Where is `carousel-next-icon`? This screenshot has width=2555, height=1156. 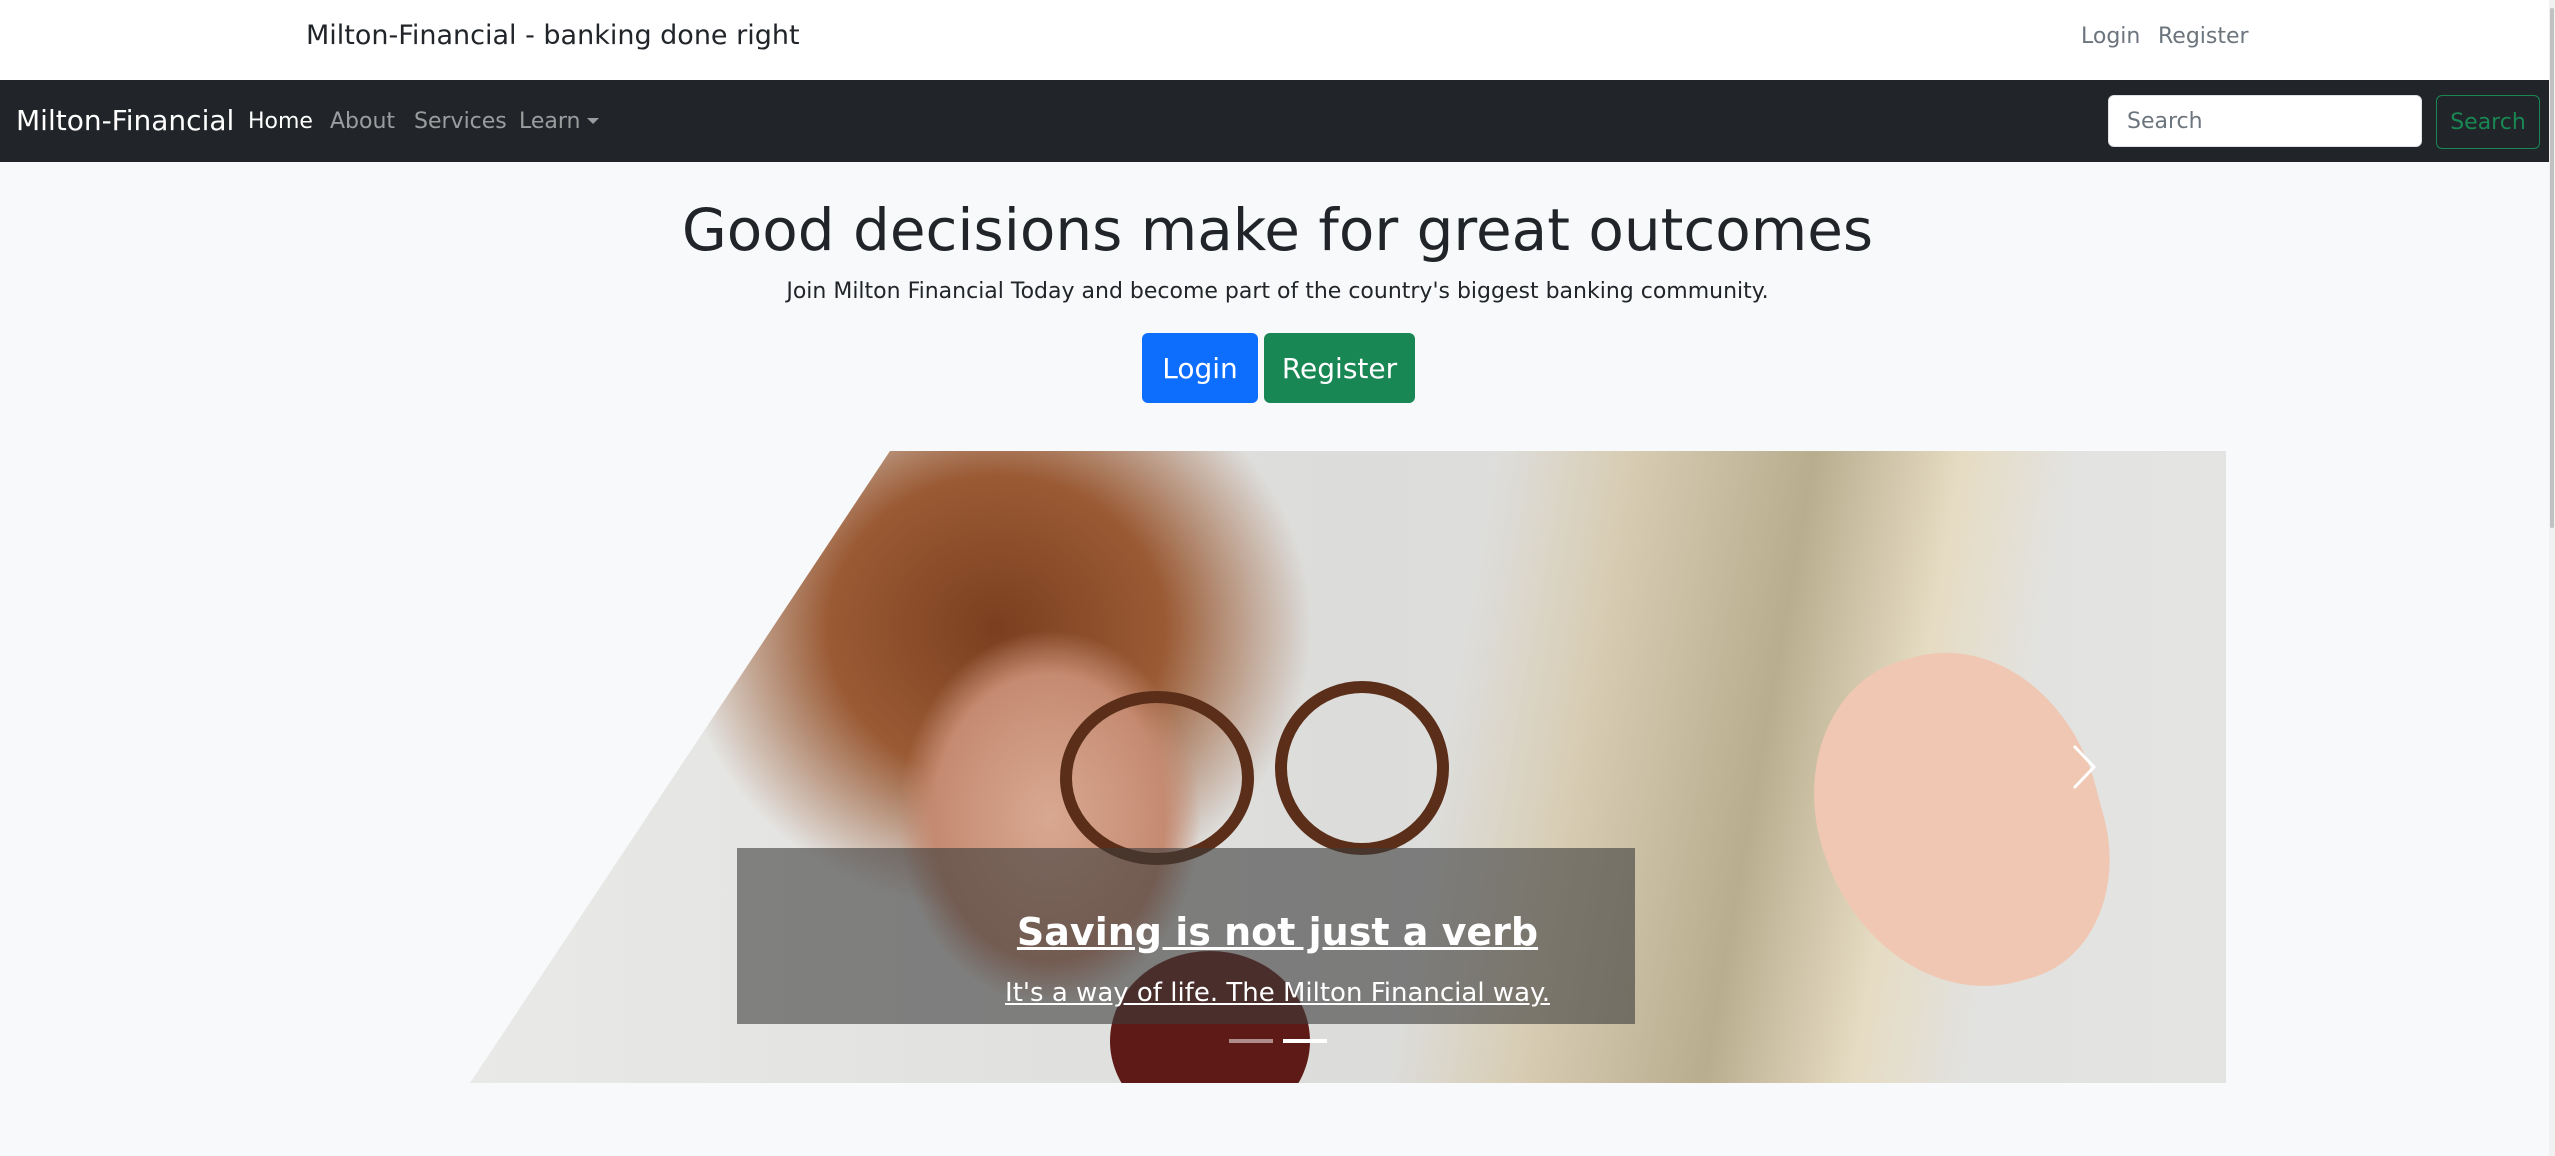
carousel-next-icon is located at coordinates (2084, 767).